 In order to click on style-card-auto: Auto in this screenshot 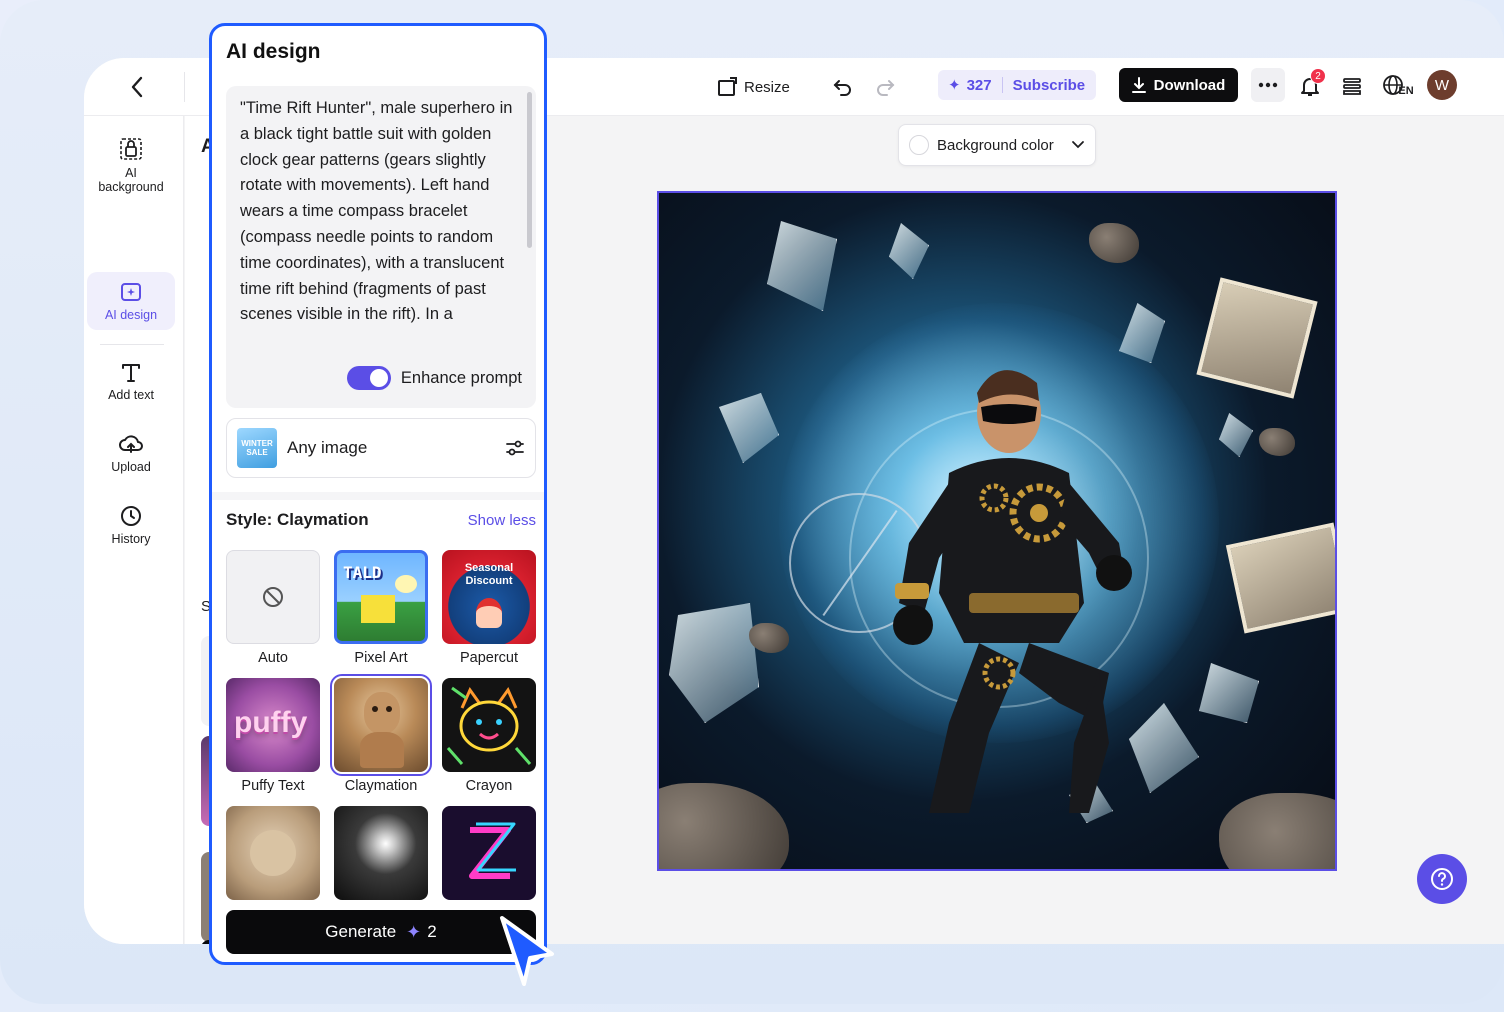, I will do `click(273, 608)`.